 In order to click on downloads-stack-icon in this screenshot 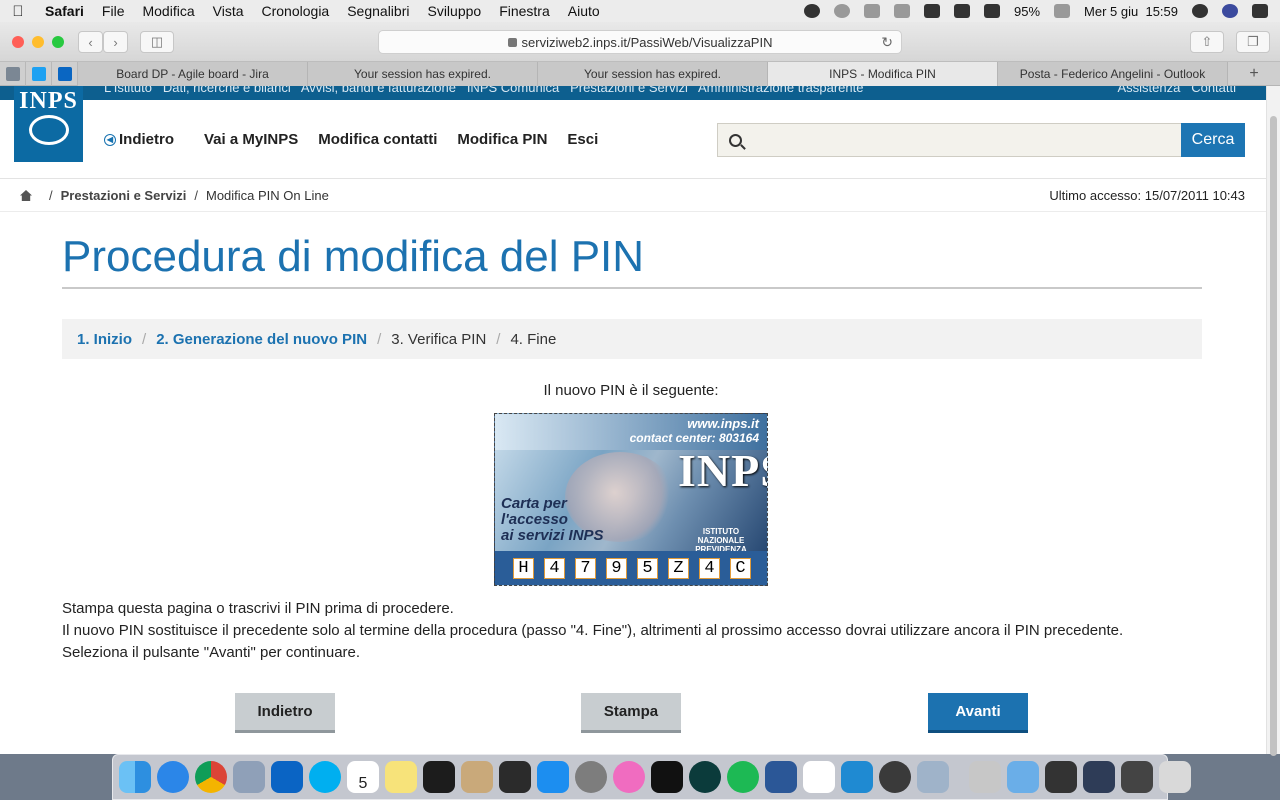, I will do `click(985, 777)`.